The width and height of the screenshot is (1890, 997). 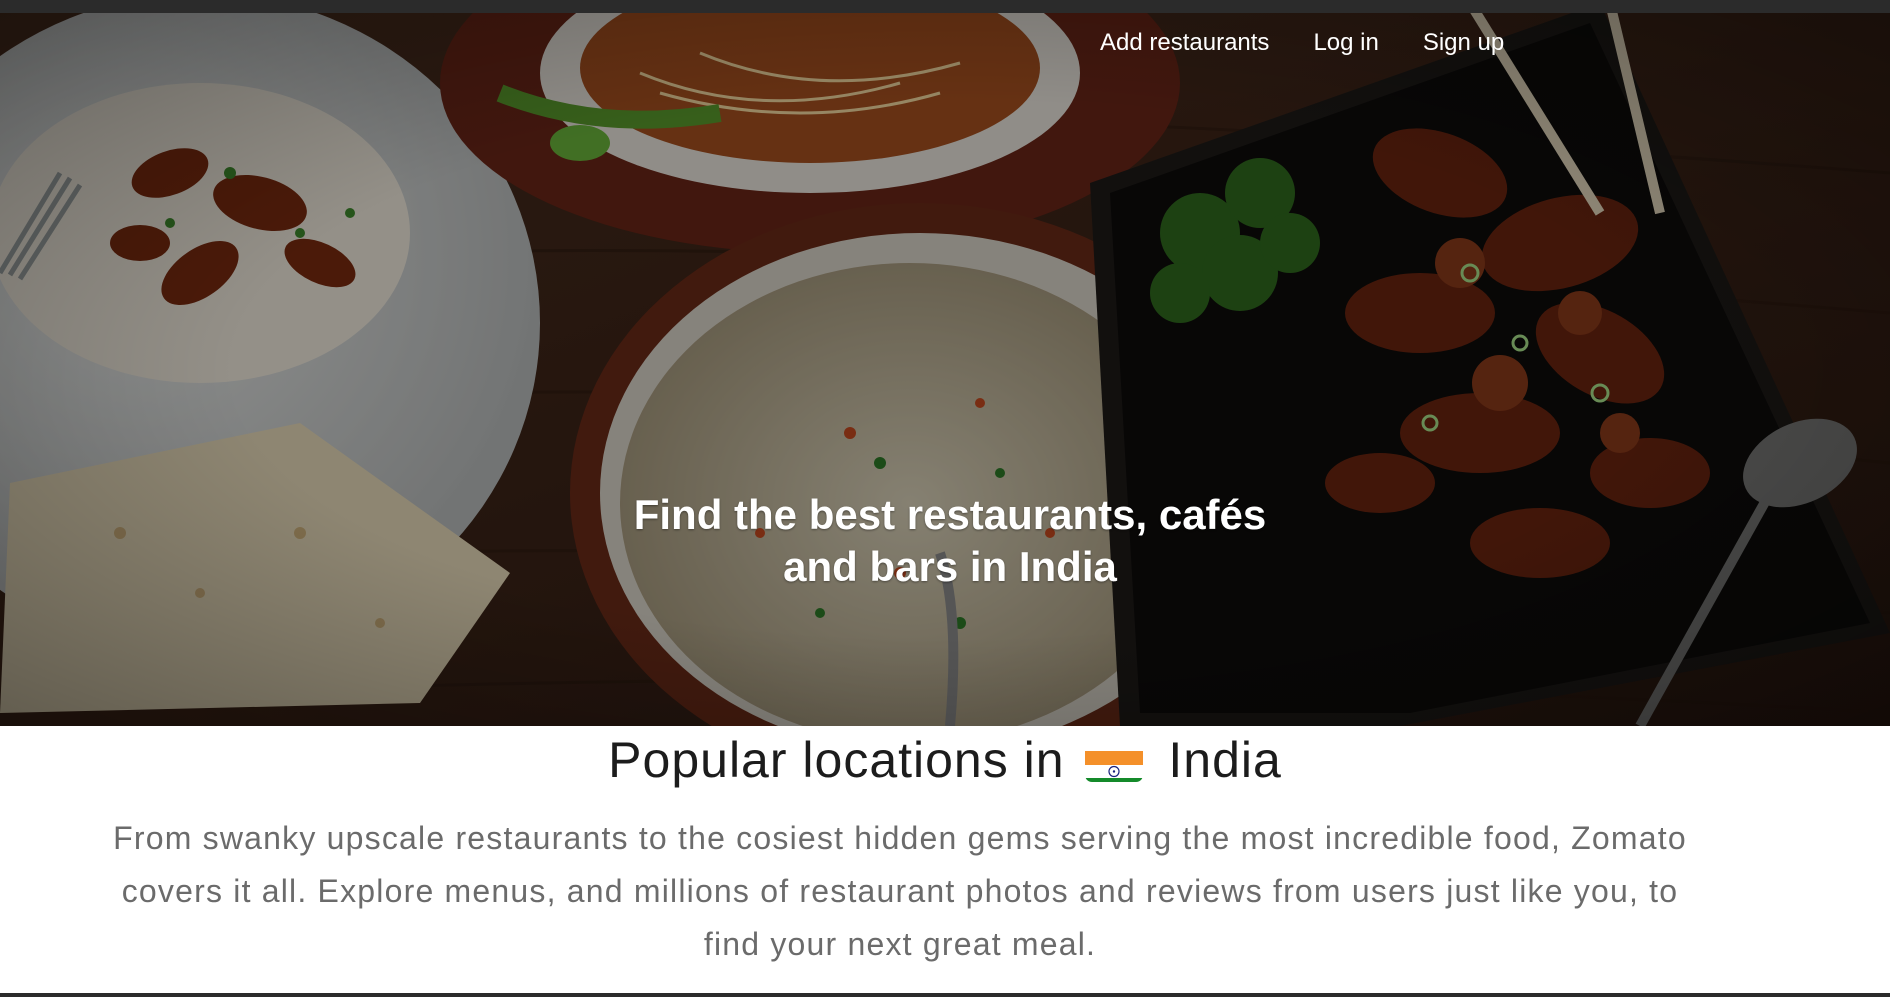 I want to click on hero-title-line1: Find the best restaurants, cafés, so click(x=950, y=515).